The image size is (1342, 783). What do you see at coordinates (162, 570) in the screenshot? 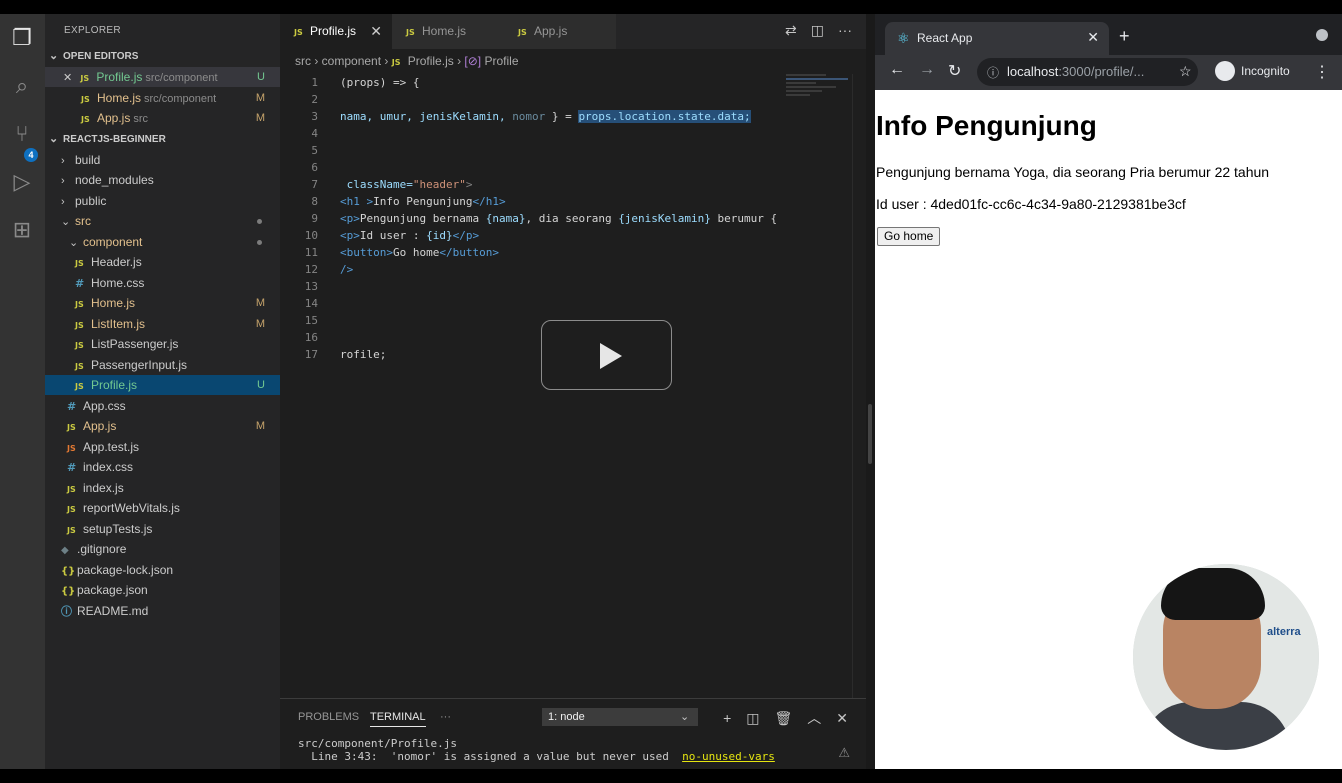
I see `tree-file: {} package-lock.json` at bounding box center [162, 570].